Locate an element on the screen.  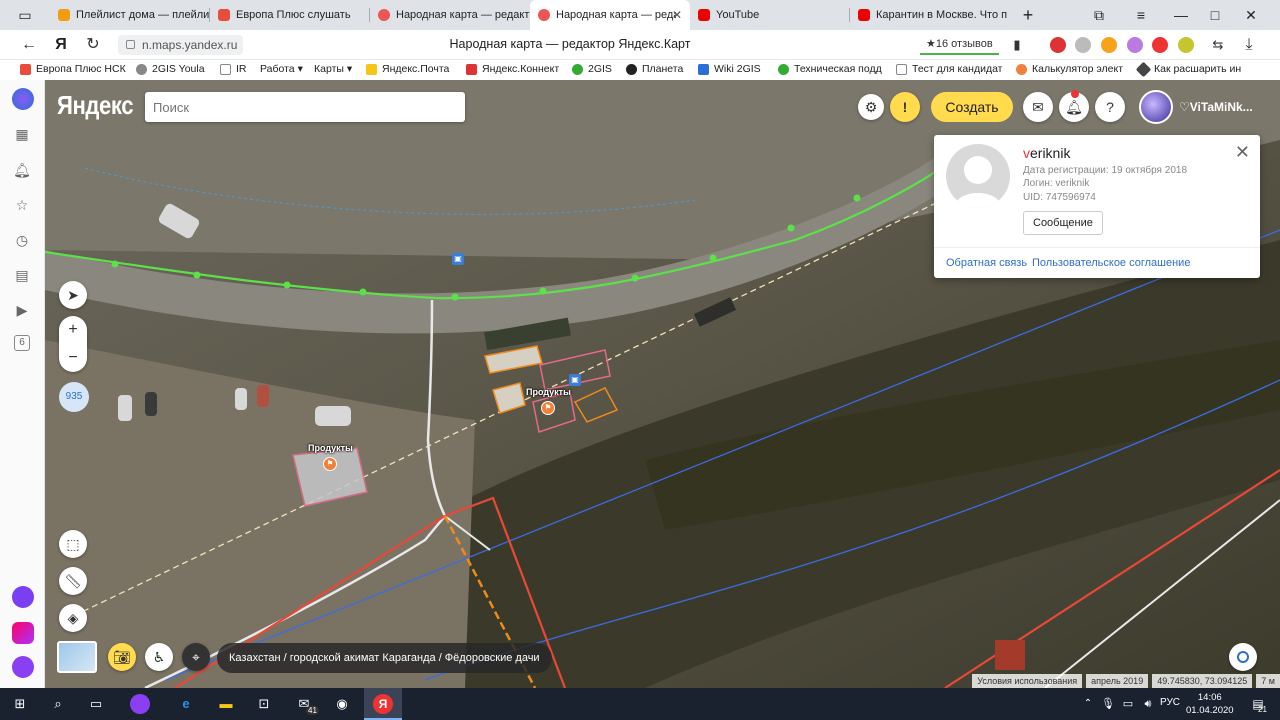
alice-icon is located at coordinates (23, 597).